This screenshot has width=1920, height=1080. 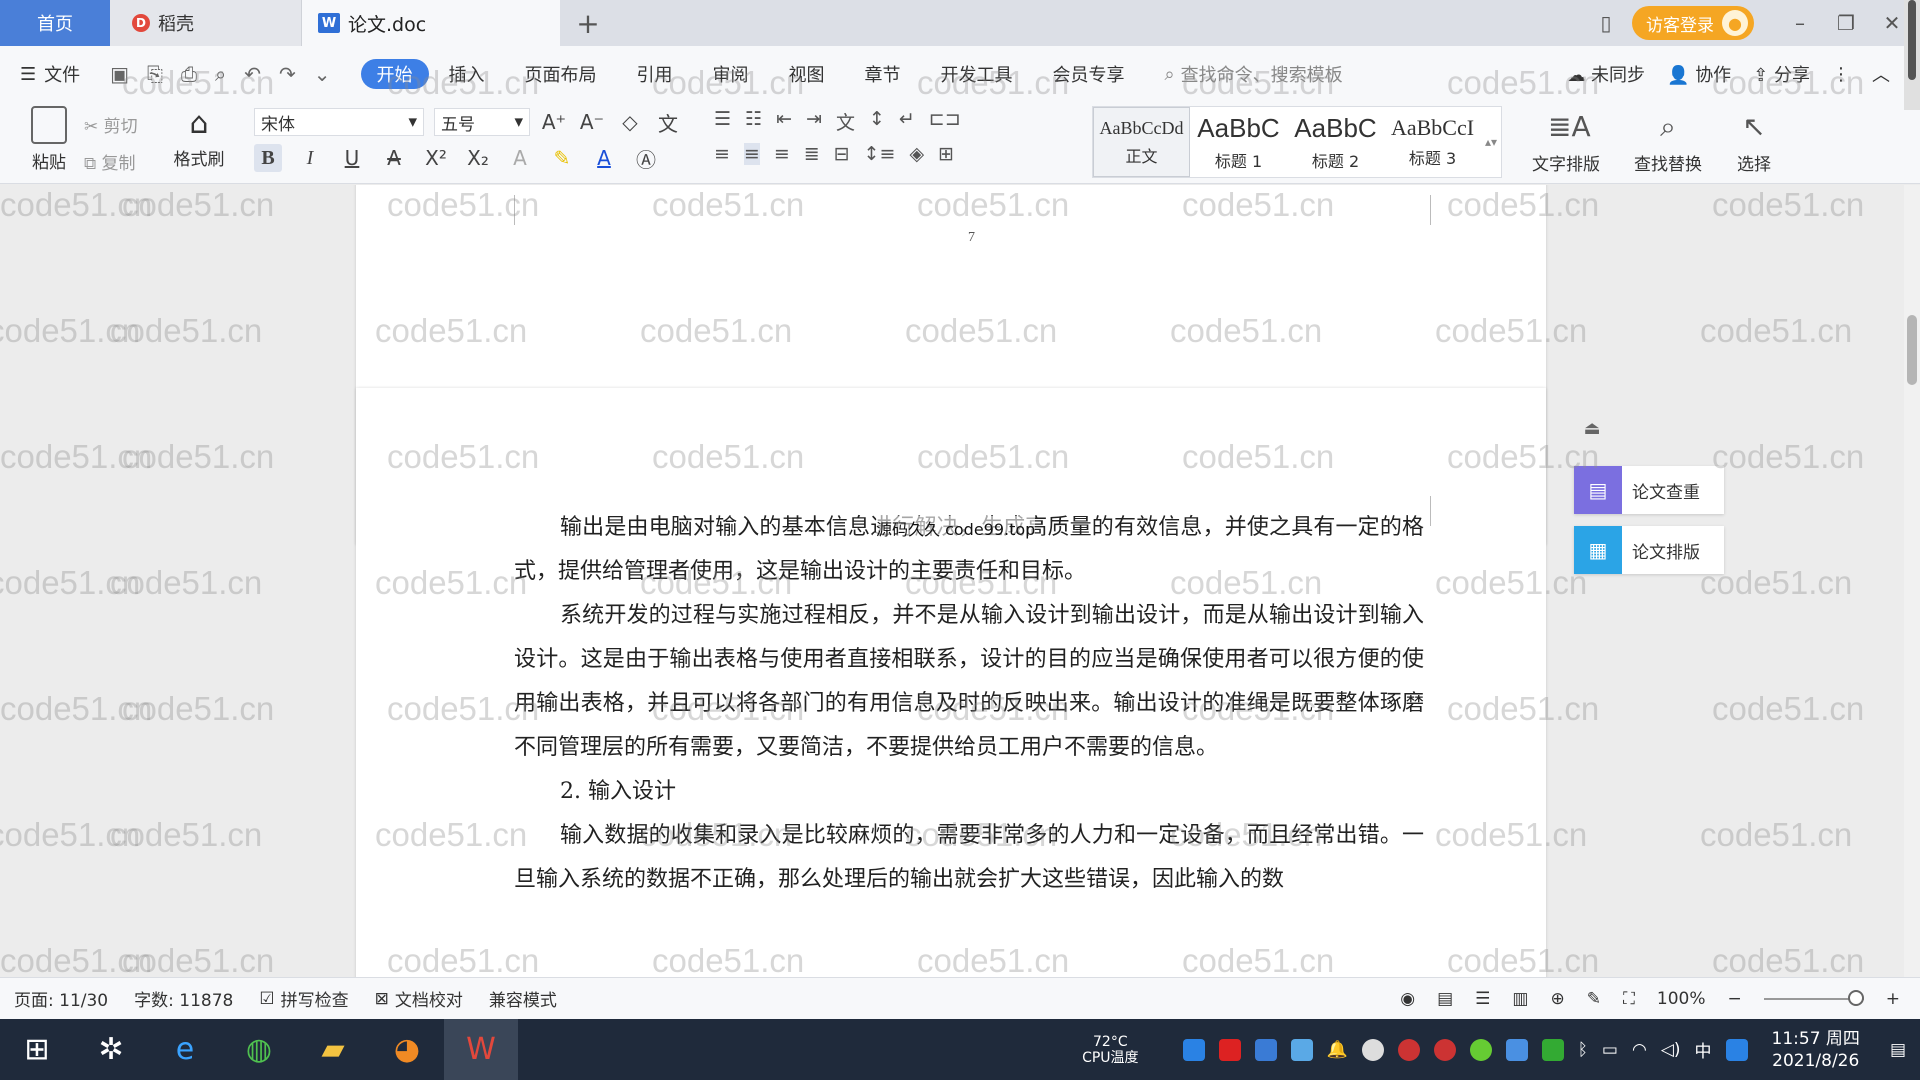 What do you see at coordinates (646, 158) in the screenshot?
I see `char-border-icon: Ⓐ` at bounding box center [646, 158].